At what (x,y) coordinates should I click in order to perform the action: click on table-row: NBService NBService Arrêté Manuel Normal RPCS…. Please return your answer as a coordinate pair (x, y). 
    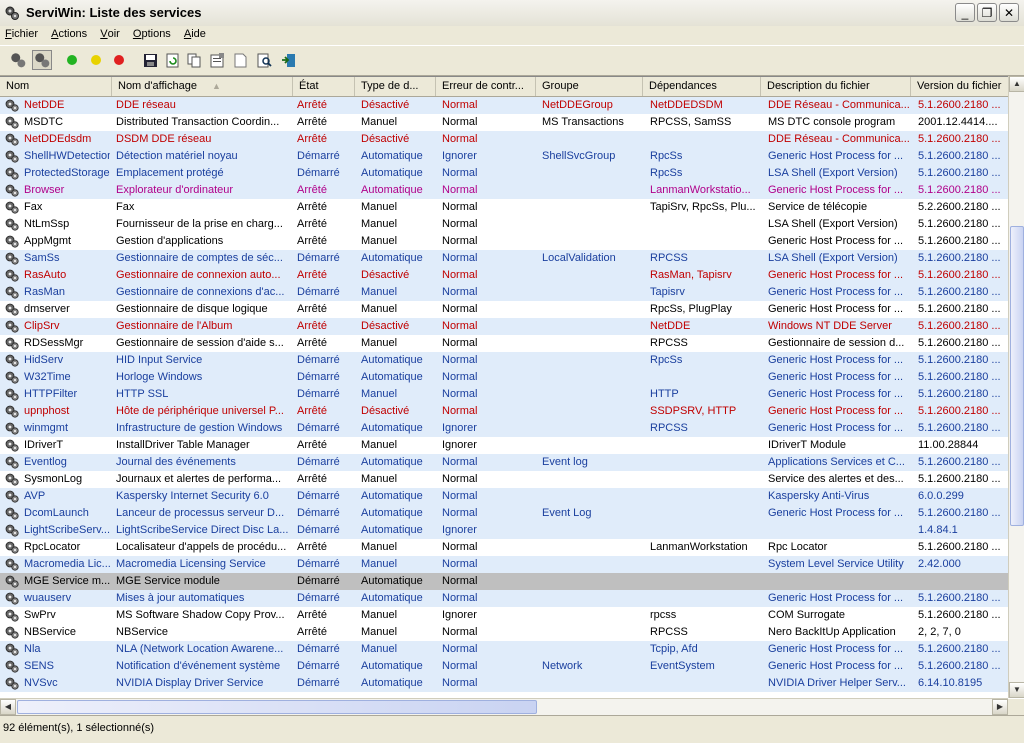
    Looking at the image, I should click on (504, 632).